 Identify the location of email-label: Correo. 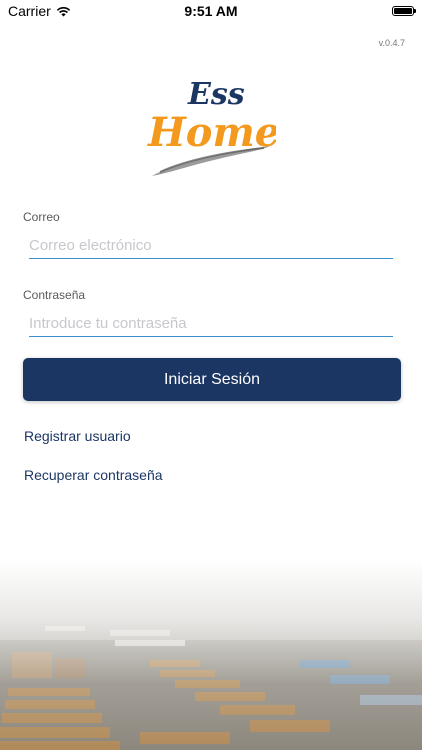
(41, 217).